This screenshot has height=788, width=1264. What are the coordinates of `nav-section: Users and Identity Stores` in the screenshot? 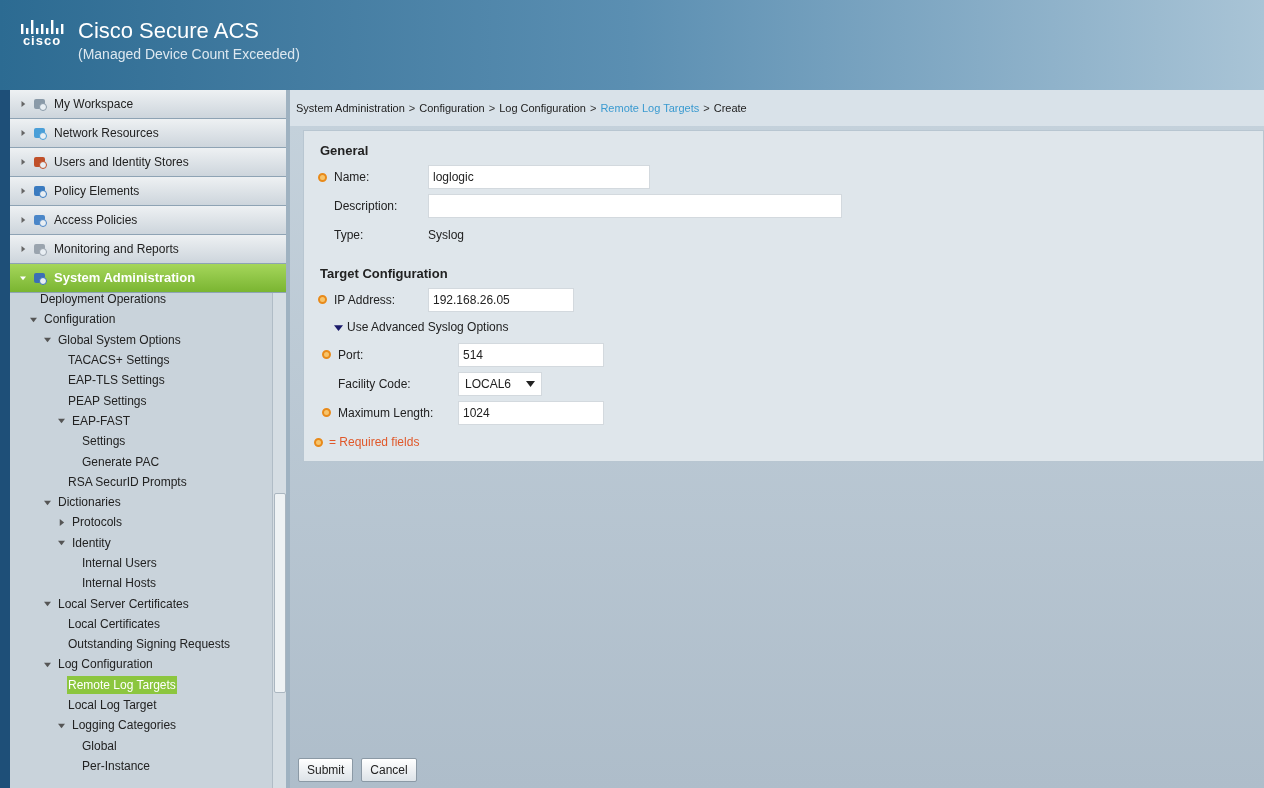 It's located at (148, 162).